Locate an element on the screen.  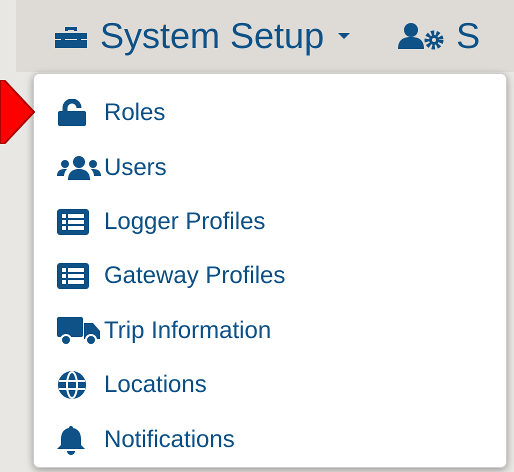
nav-menu-item: S is located at coordinates (439, 36).